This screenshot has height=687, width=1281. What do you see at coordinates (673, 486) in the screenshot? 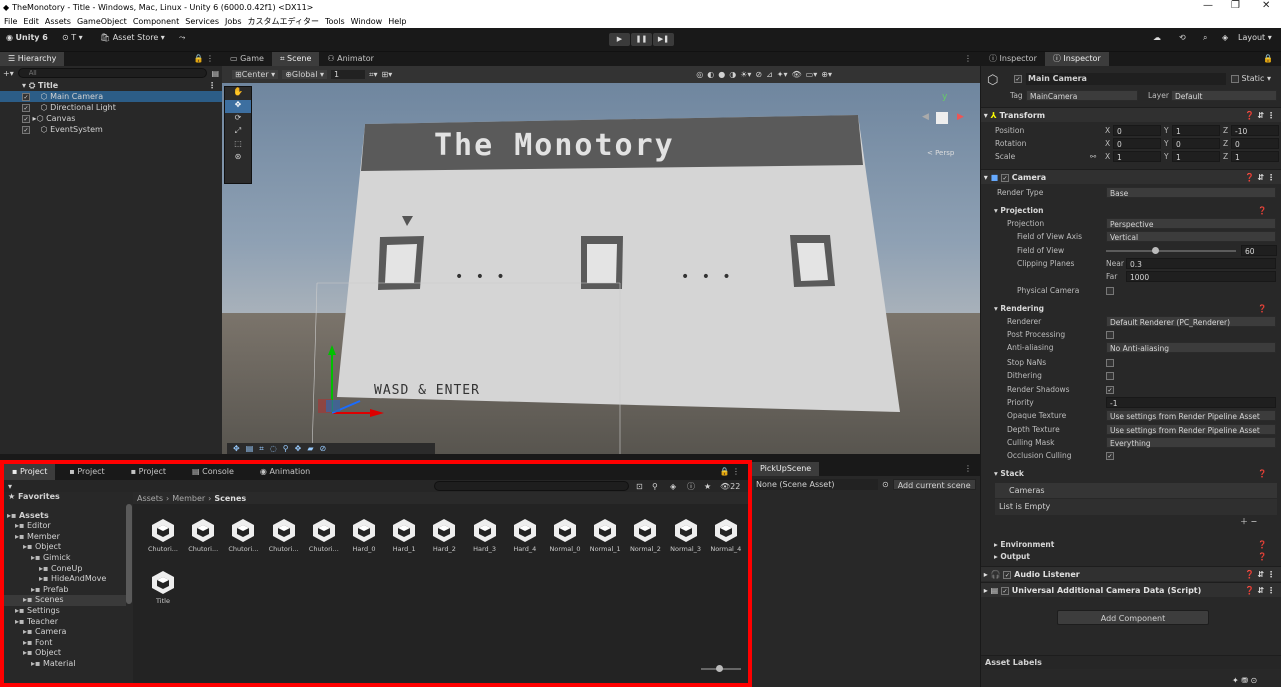
I see `tag-icon: ◈` at bounding box center [673, 486].